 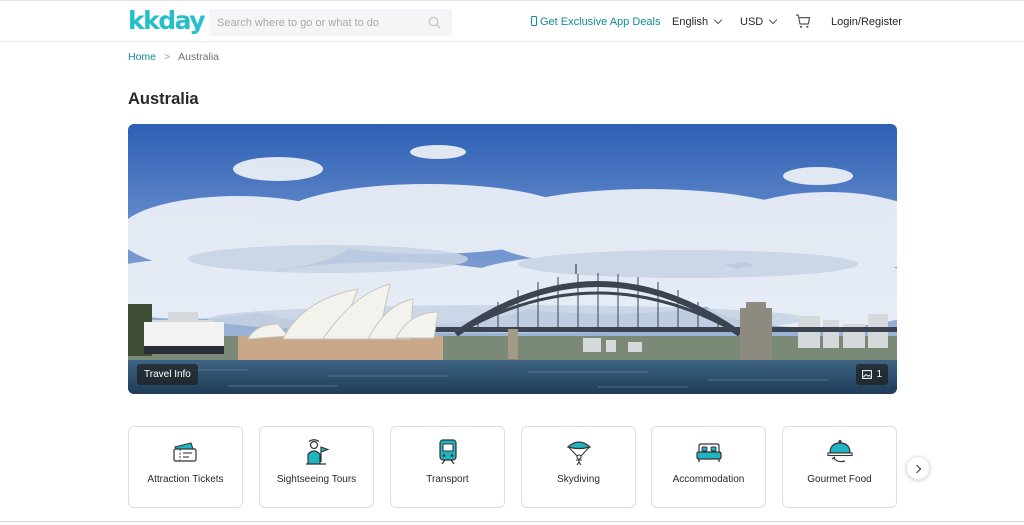 What do you see at coordinates (839, 479) in the screenshot?
I see `category-label: Gourmet Food` at bounding box center [839, 479].